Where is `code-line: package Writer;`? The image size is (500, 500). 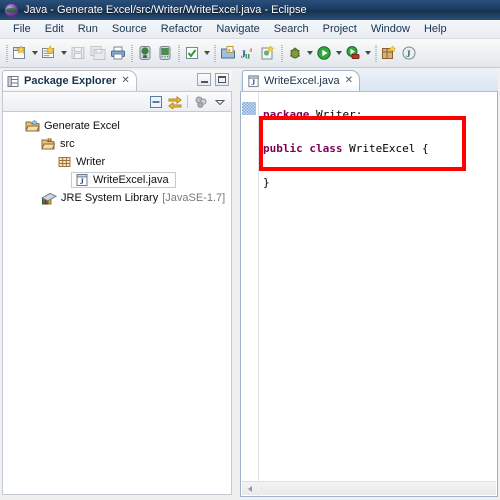 code-line: package Writer; is located at coordinates (312, 114).